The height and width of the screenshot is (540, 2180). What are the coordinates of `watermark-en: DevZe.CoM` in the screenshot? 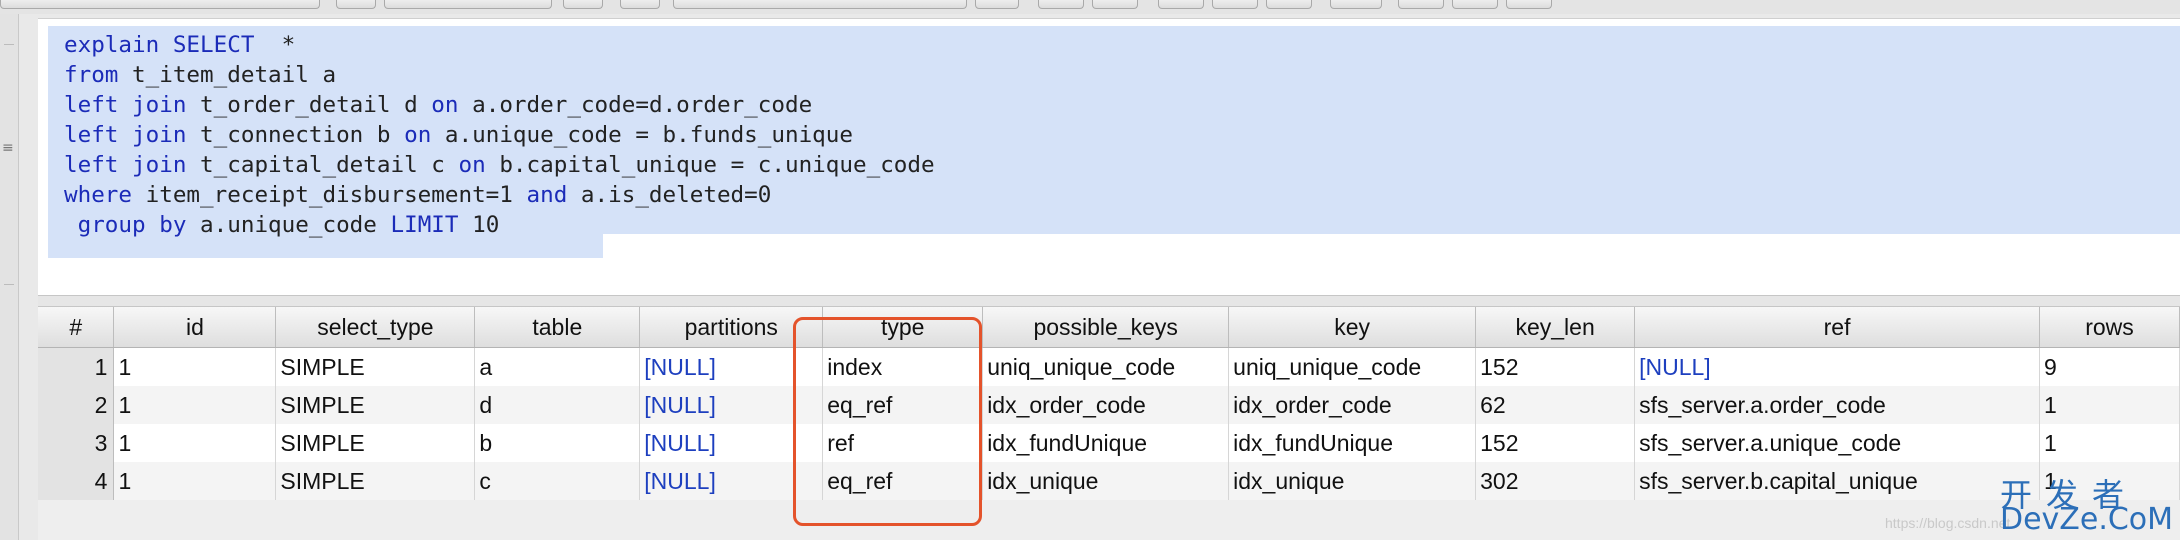 It's located at (2087, 519).